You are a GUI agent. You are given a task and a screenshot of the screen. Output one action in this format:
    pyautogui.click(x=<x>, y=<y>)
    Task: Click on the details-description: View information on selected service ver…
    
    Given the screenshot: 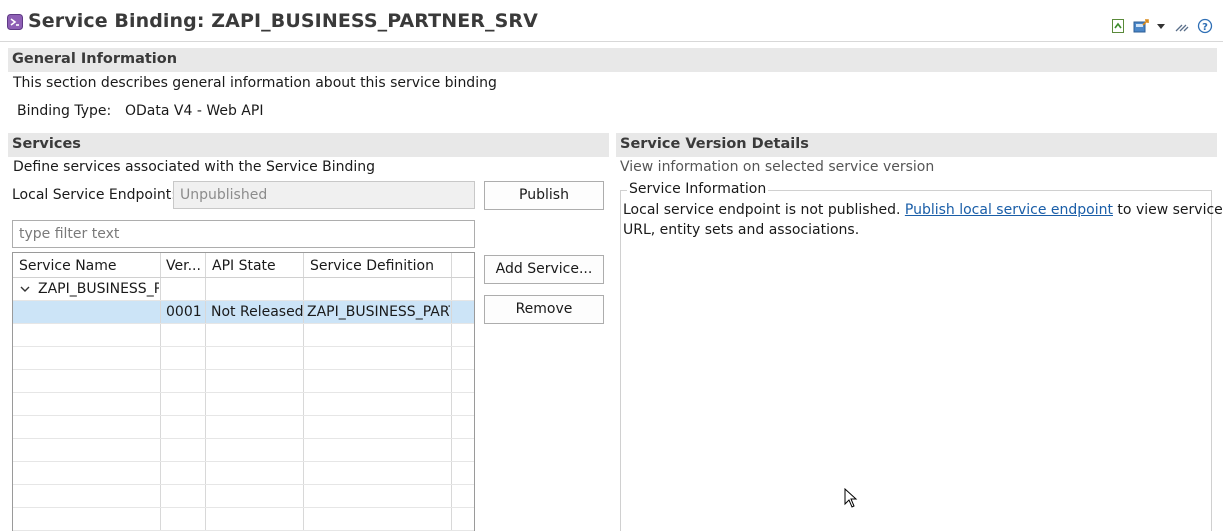 What is the action you would take?
    pyautogui.click(x=777, y=167)
    